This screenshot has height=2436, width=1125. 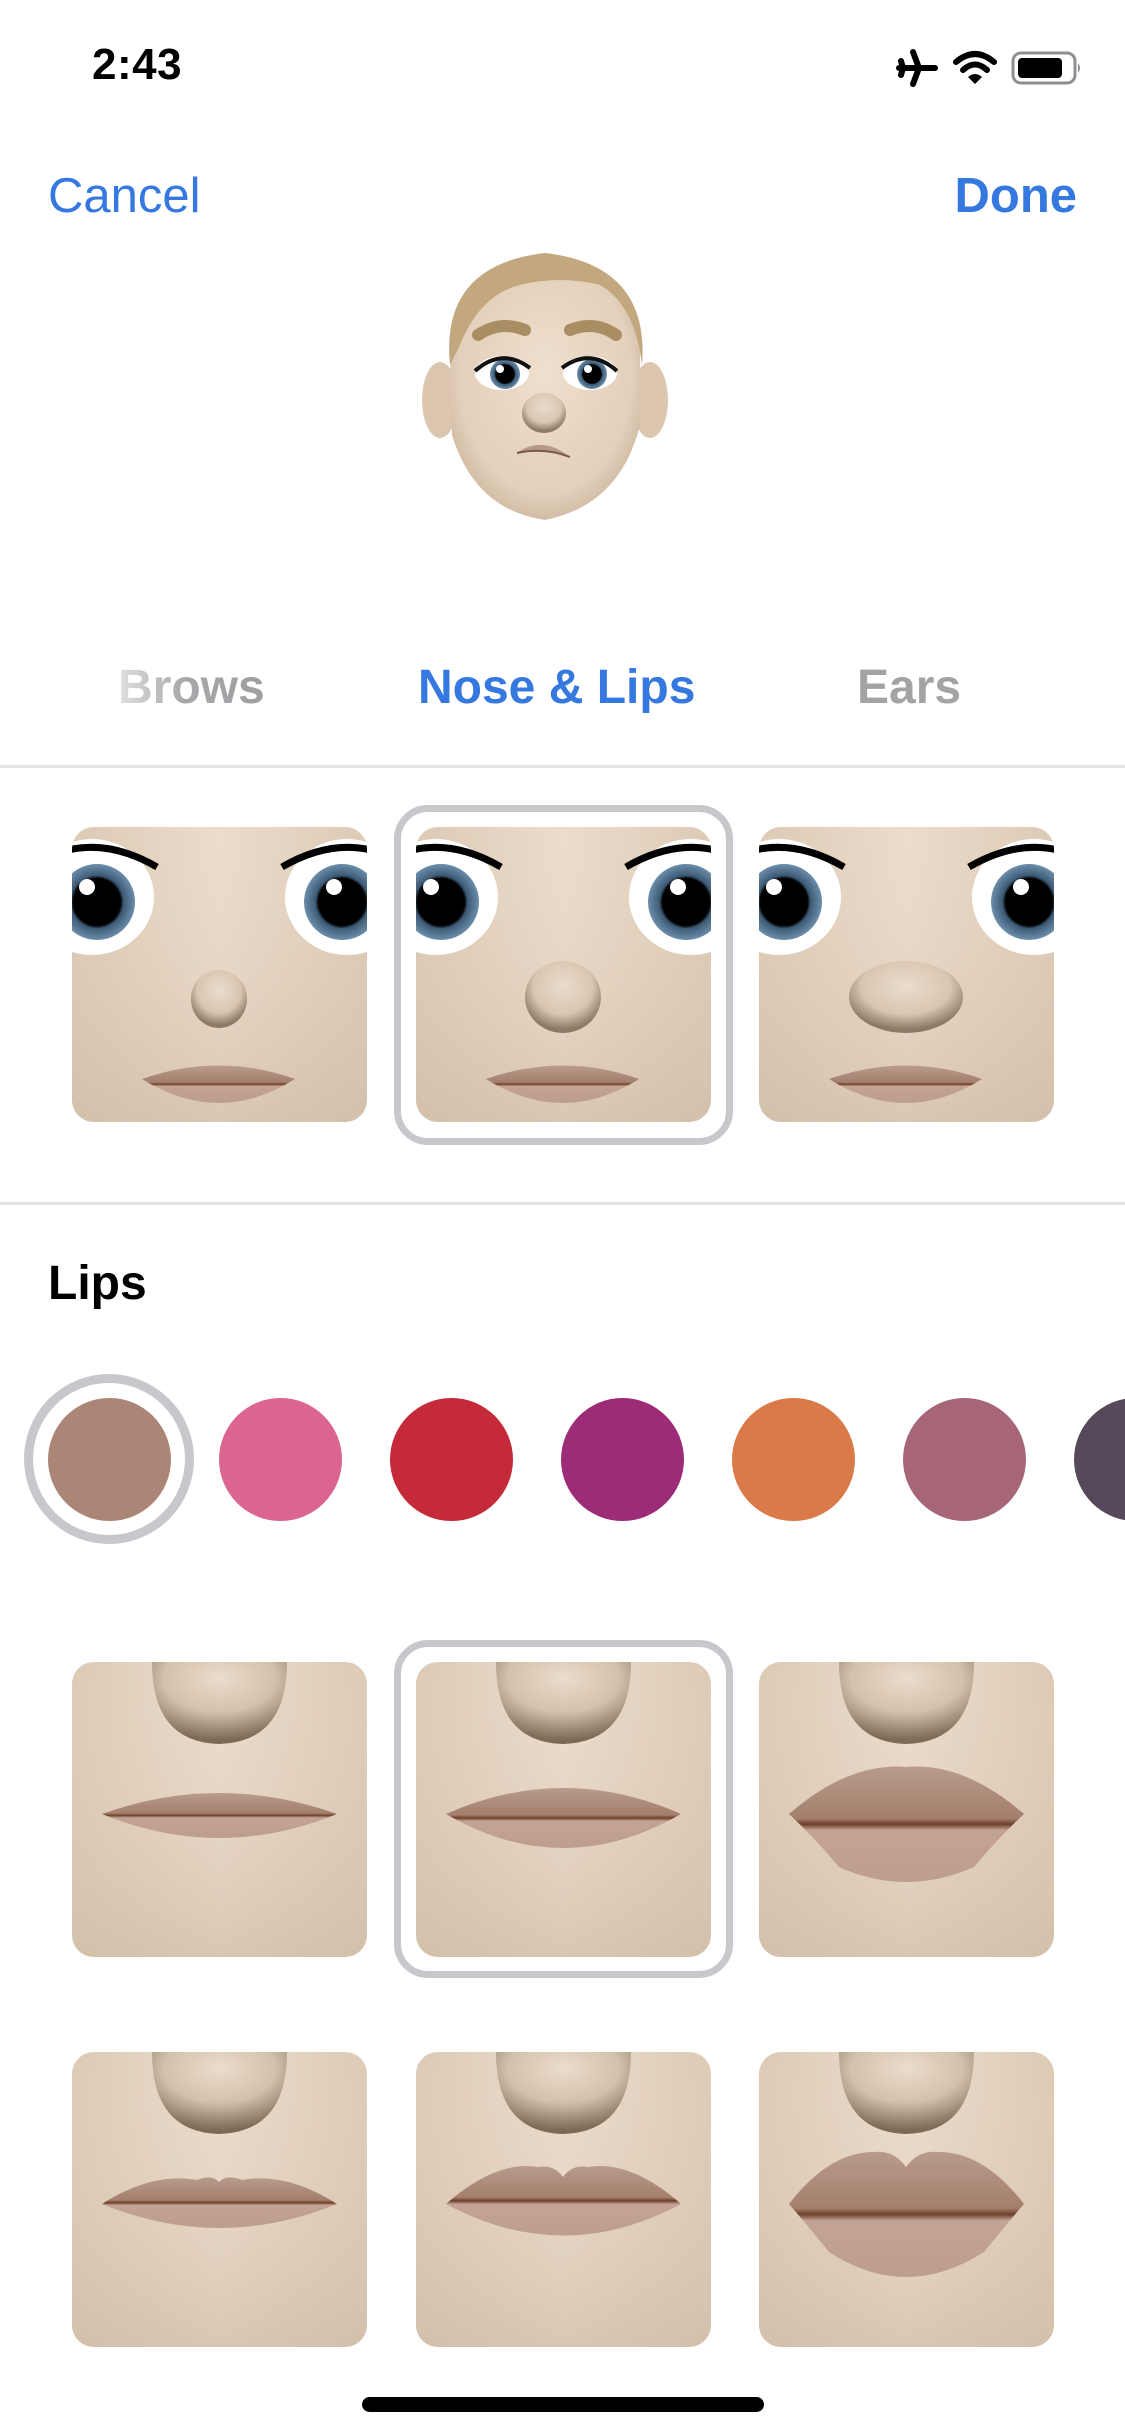 I want to click on tab-brows: Brows, so click(x=191, y=687).